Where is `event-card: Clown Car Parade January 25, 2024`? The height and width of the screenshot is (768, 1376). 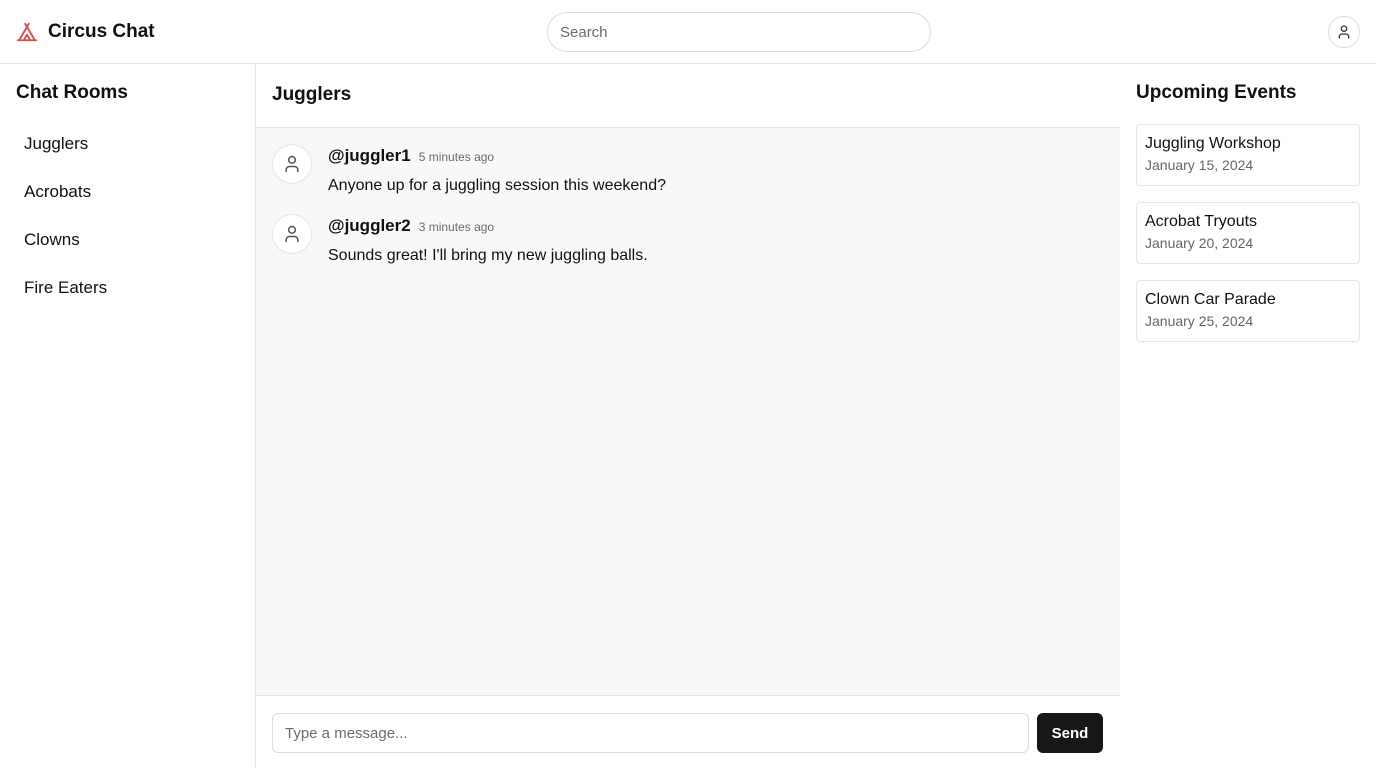
event-card: Clown Car Parade January 25, 2024 is located at coordinates (1248, 311).